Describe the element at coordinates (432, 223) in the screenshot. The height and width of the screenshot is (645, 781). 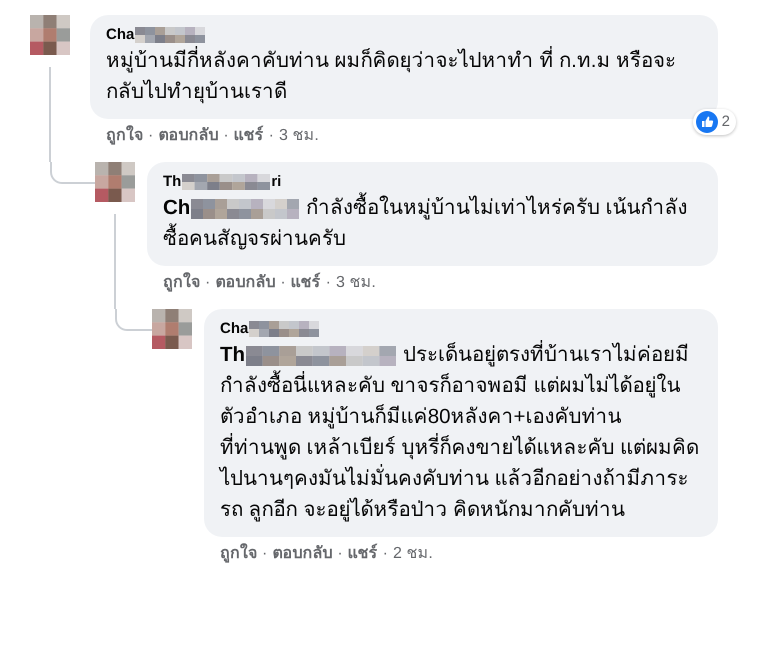
I see `comment-text: Ch กำลังซื้อในหมู่บ้านไม่เท่าไหร่ครับ เน้นกำลังซื้อคนสัญจรผ่านครับ` at that location.